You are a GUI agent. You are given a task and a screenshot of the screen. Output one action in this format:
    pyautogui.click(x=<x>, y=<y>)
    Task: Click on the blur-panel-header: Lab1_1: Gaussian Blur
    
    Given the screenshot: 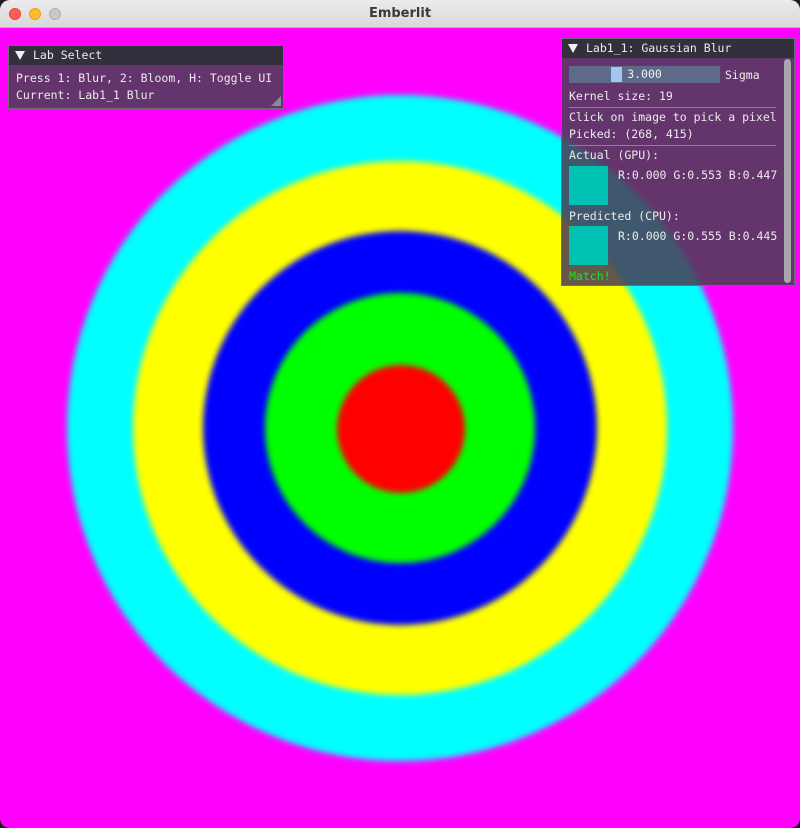 What is the action you would take?
    pyautogui.click(x=678, y=48)
    